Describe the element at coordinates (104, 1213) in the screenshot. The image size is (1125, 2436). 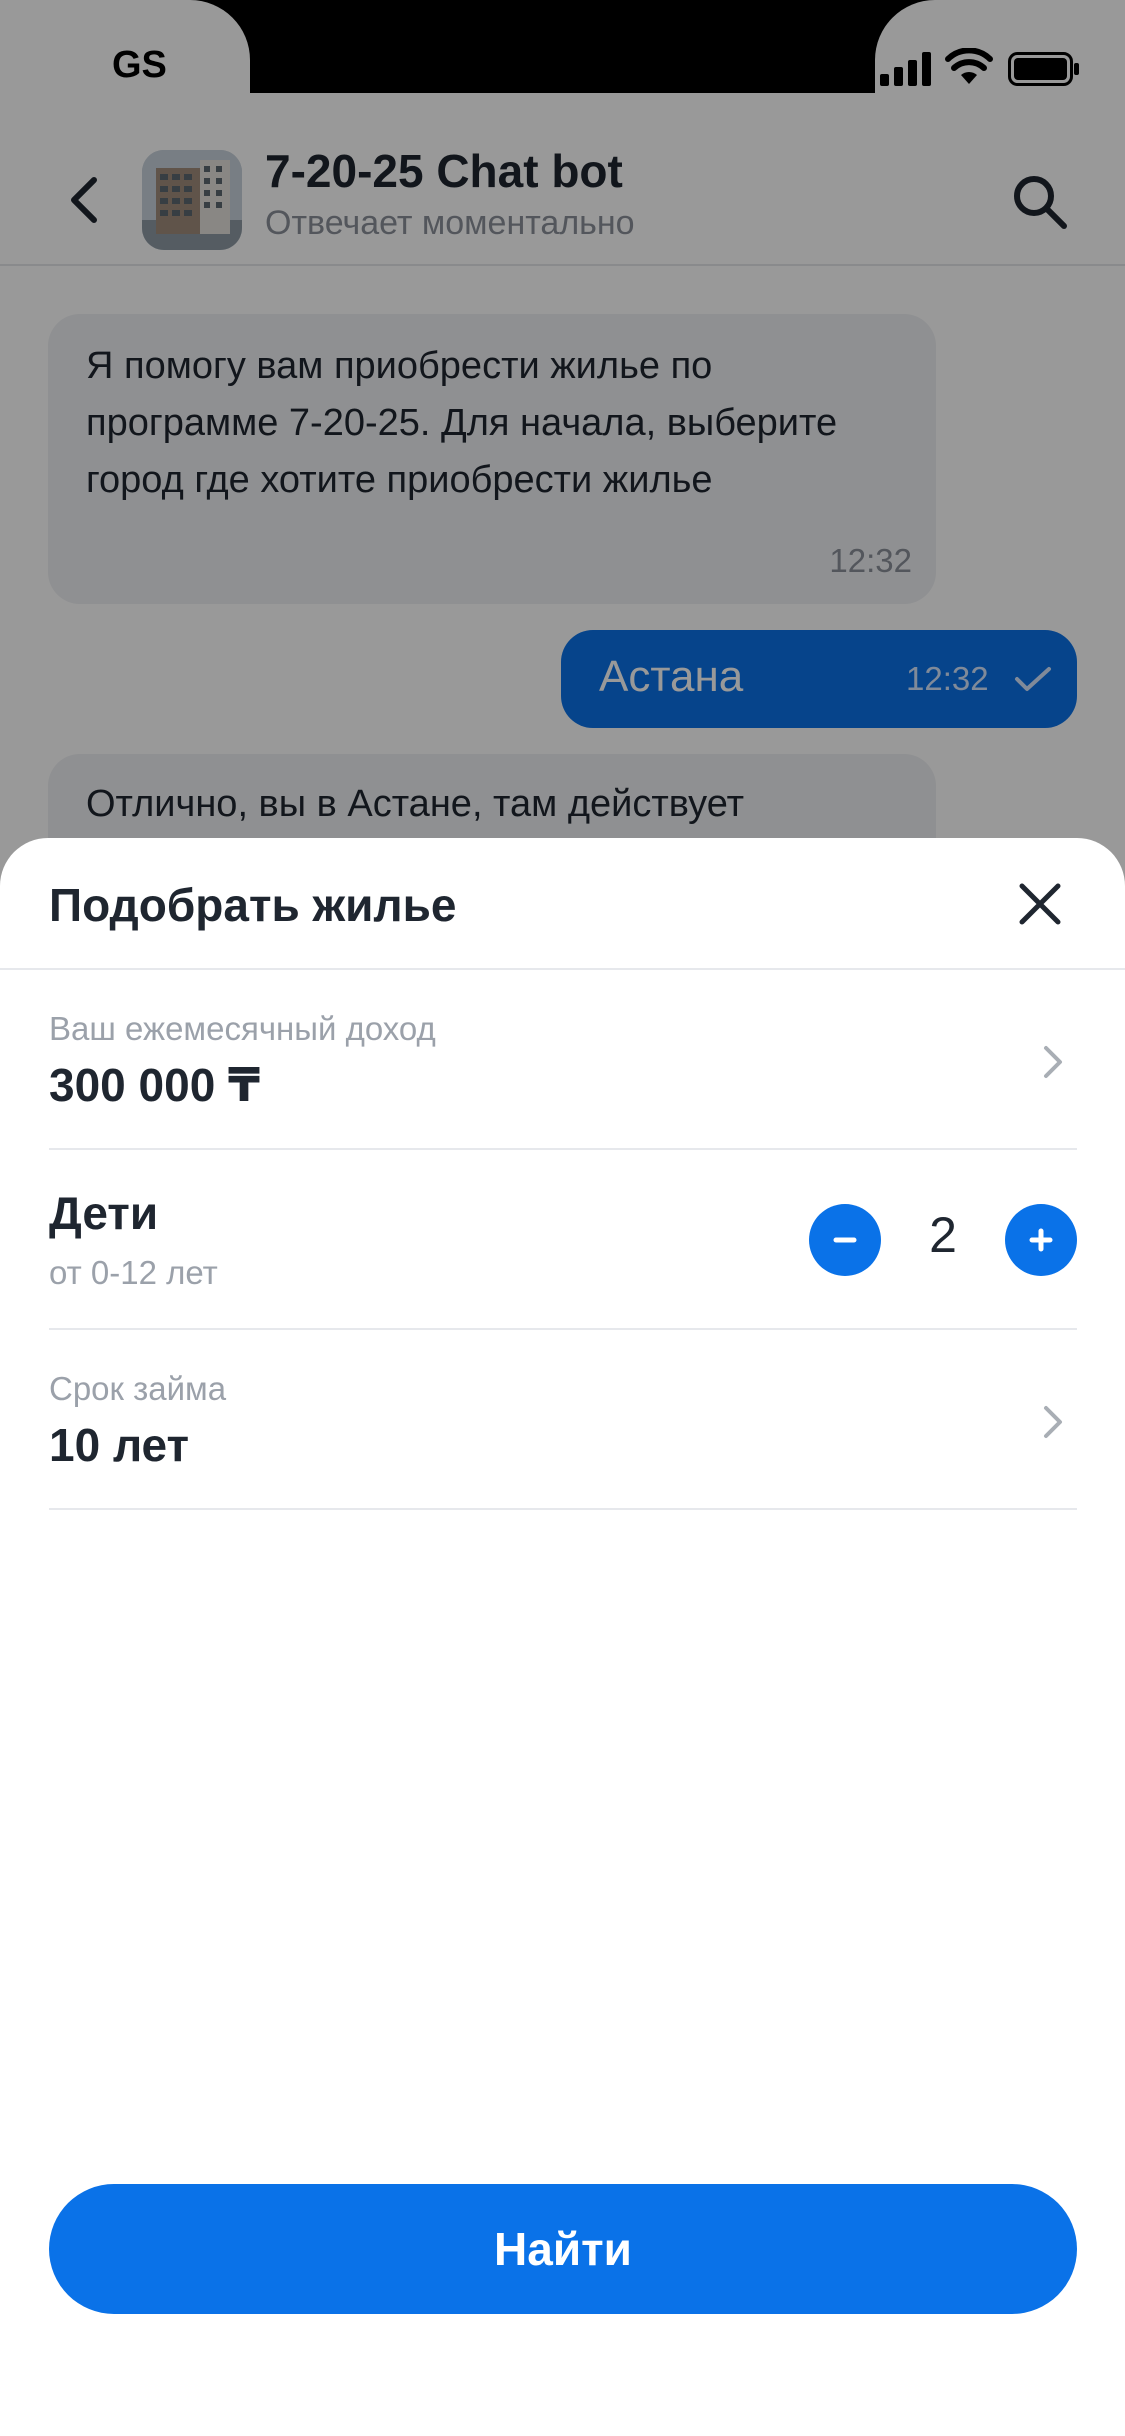
I see `children-title: Дети` at that location.